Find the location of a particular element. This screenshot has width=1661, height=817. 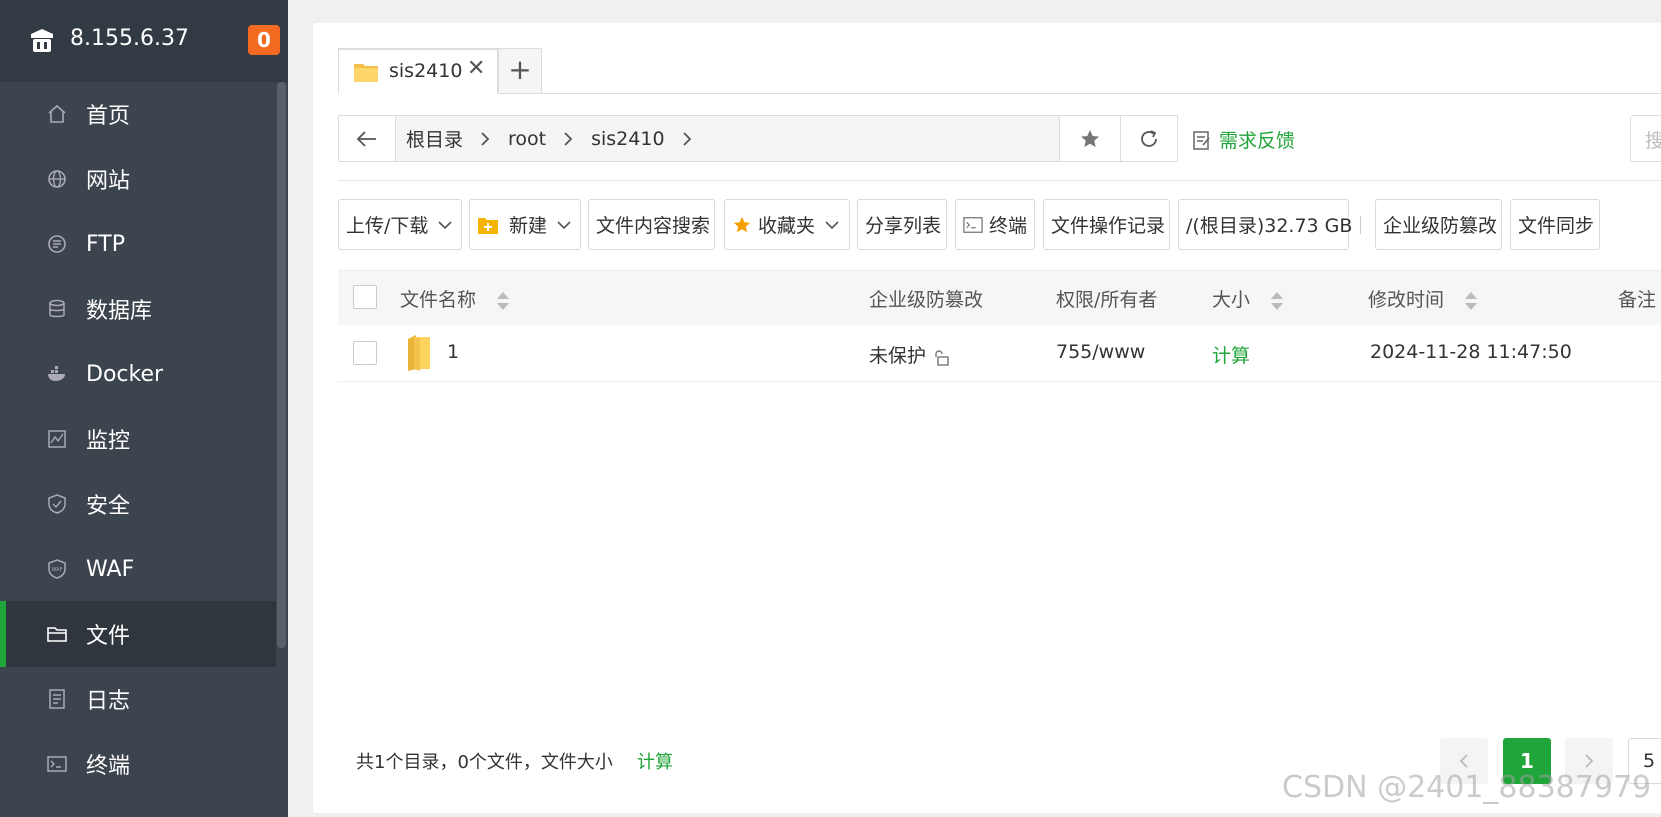

row-checkbox is located at coordinates (365, 353).